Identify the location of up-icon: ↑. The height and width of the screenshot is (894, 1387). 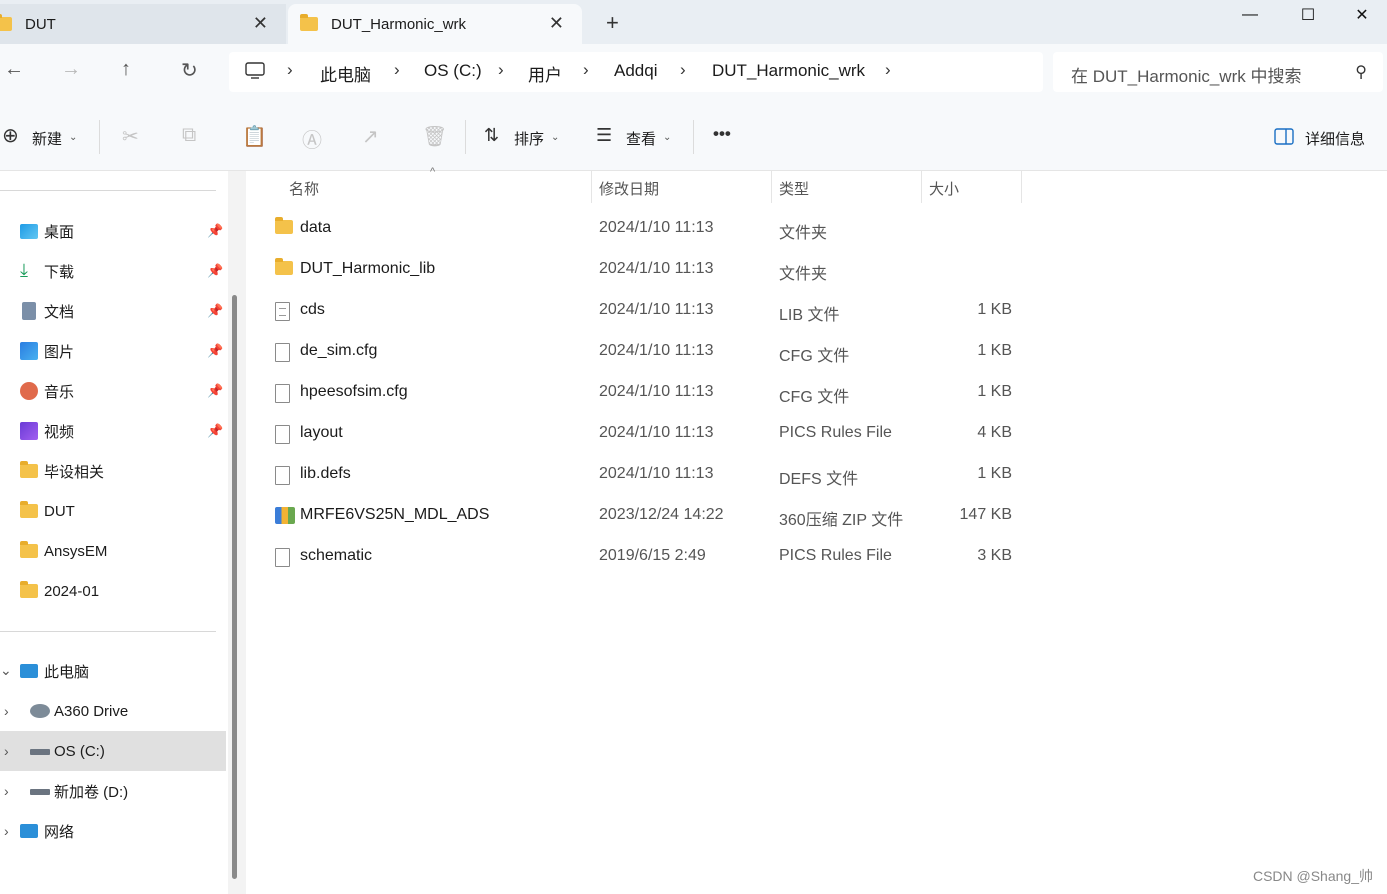
(126, 69).